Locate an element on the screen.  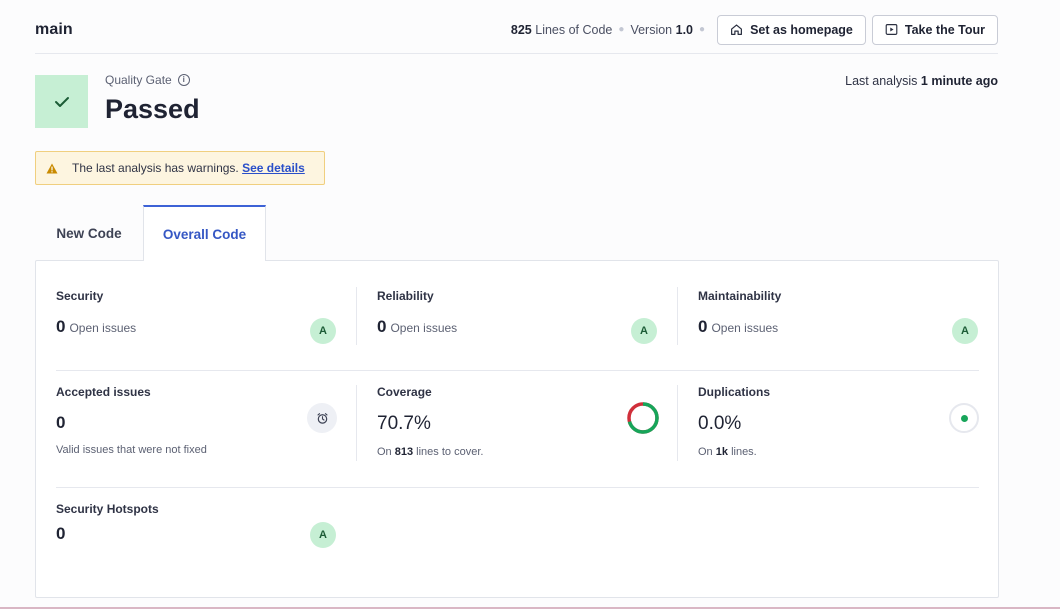
coverage-note-suffix: lines to cover. is located at coordinates (450, 452).